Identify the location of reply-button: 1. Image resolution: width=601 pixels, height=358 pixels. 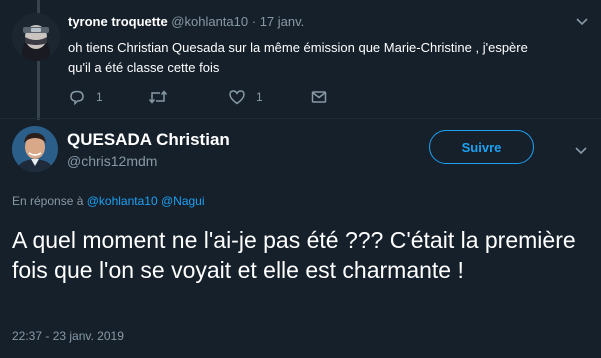
(85, 97).